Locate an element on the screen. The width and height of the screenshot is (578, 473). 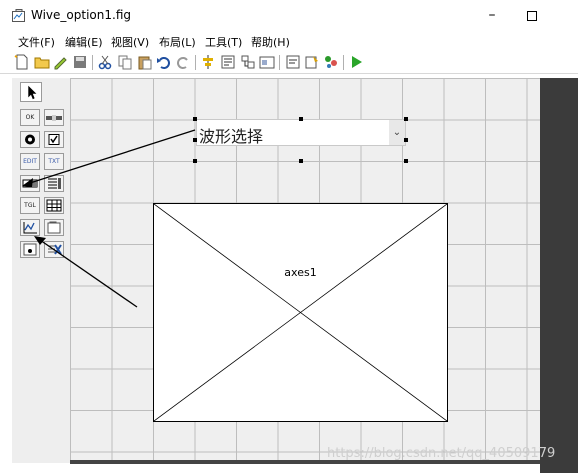
button-group-tool is located at coordinates (30, 249).